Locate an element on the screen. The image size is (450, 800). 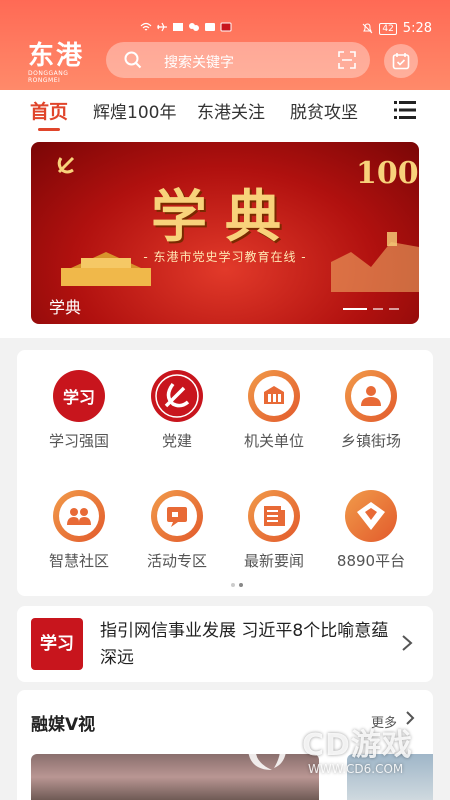
section-title: 融媒V视 is located at coordinates (63, 725).